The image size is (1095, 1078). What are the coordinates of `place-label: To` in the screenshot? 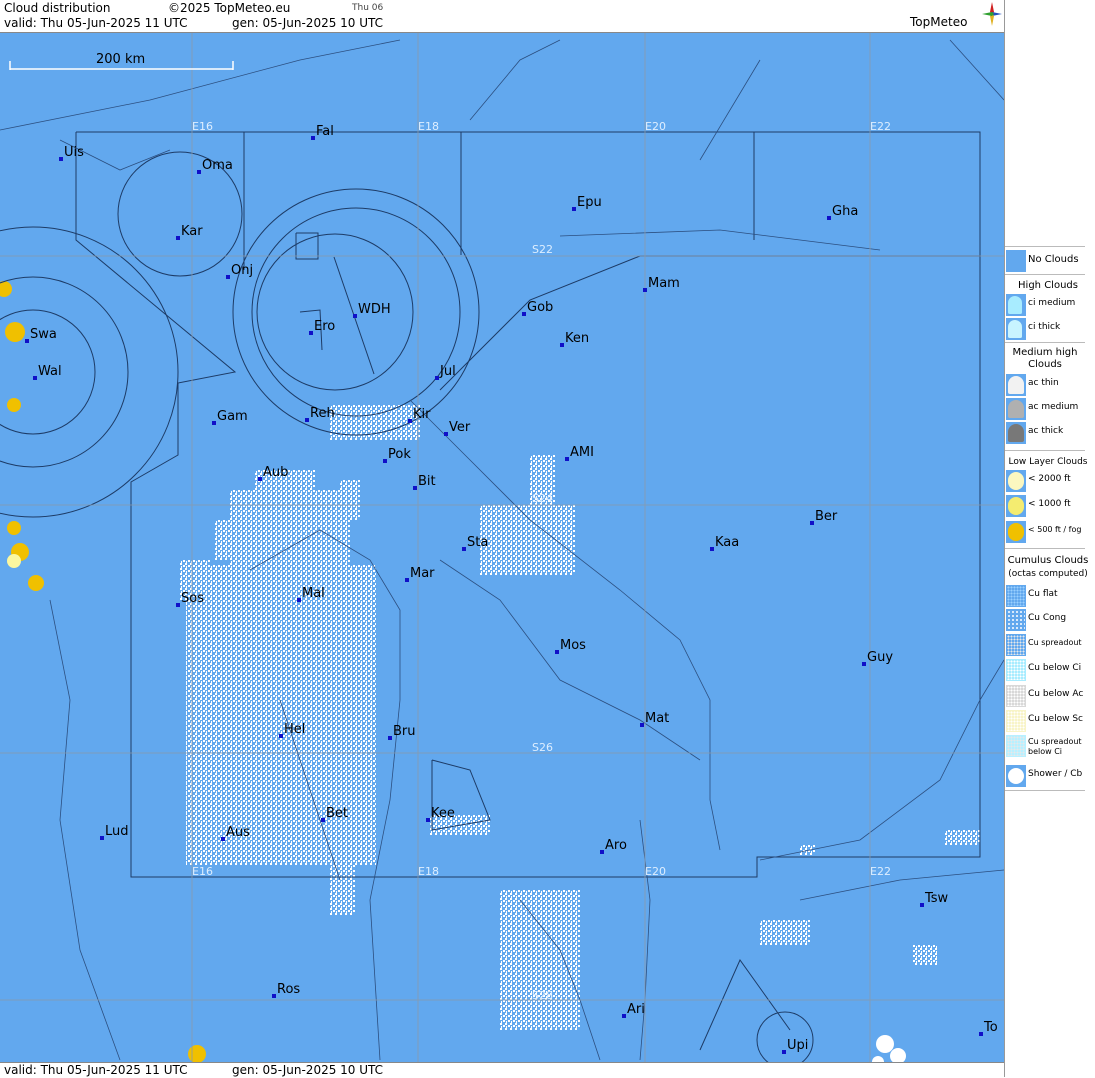 It's located at (990, 1027).